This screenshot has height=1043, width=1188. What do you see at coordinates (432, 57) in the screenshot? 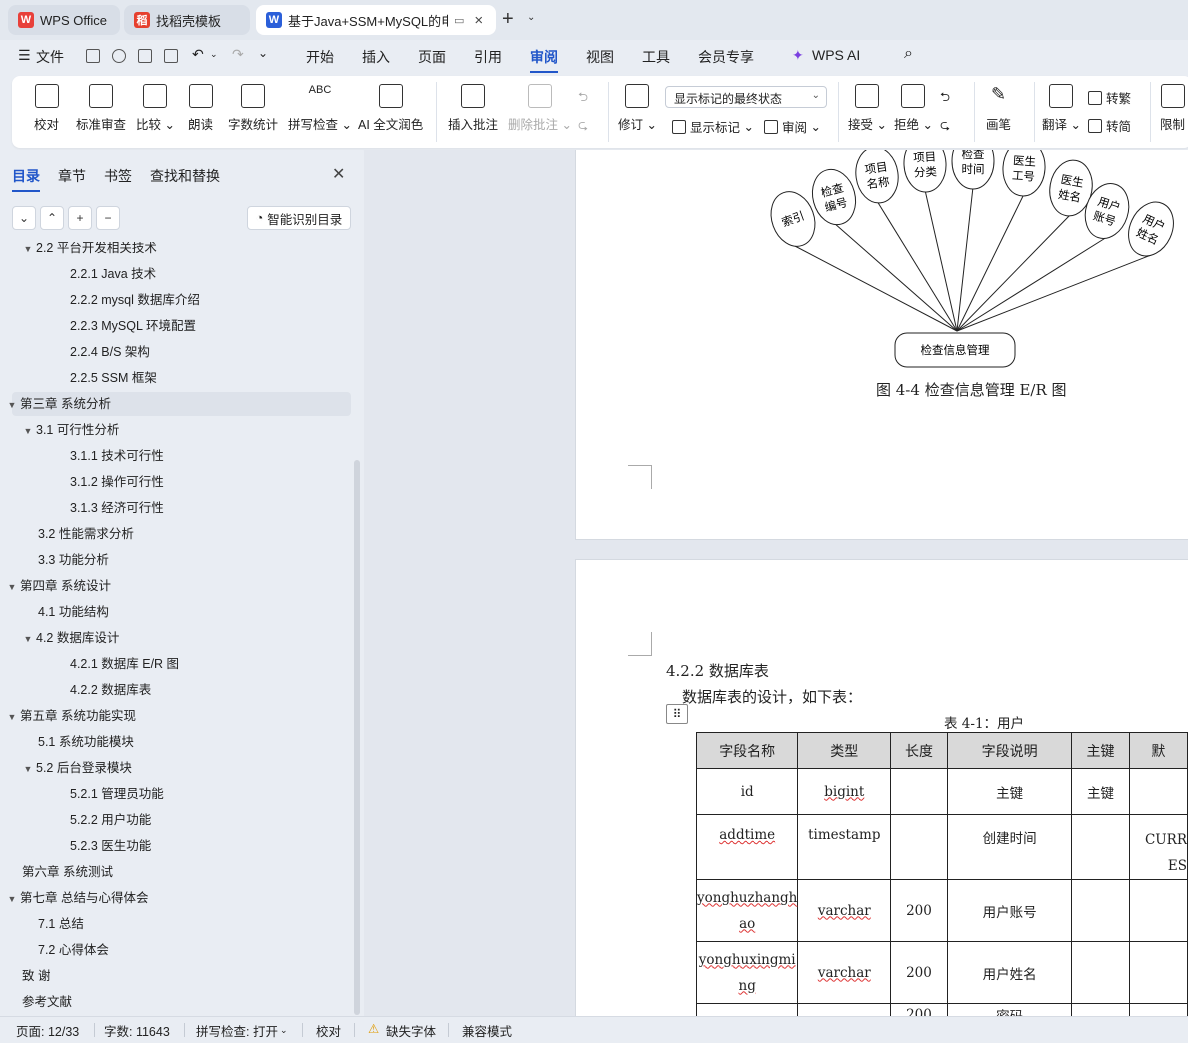
I see `menu-page: 页面` at bounding box center [432, 57].